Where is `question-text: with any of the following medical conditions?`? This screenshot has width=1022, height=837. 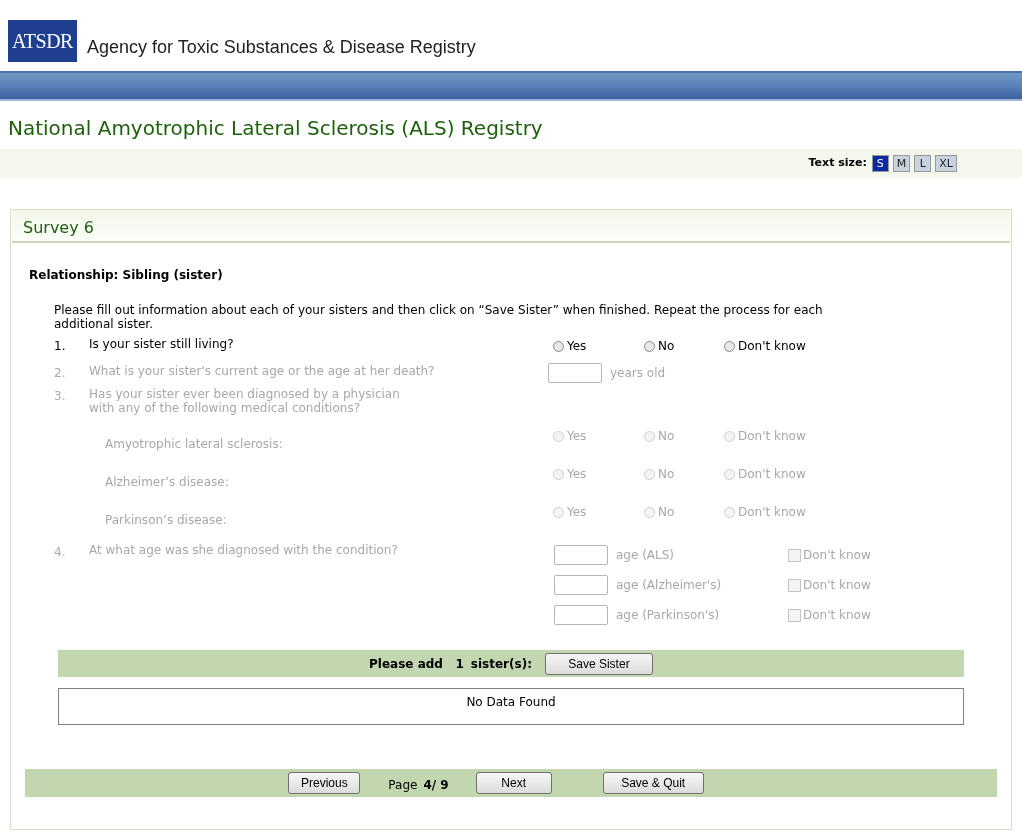 question-text: with any of the following medical conditions? is located at coordinates (225, 408).